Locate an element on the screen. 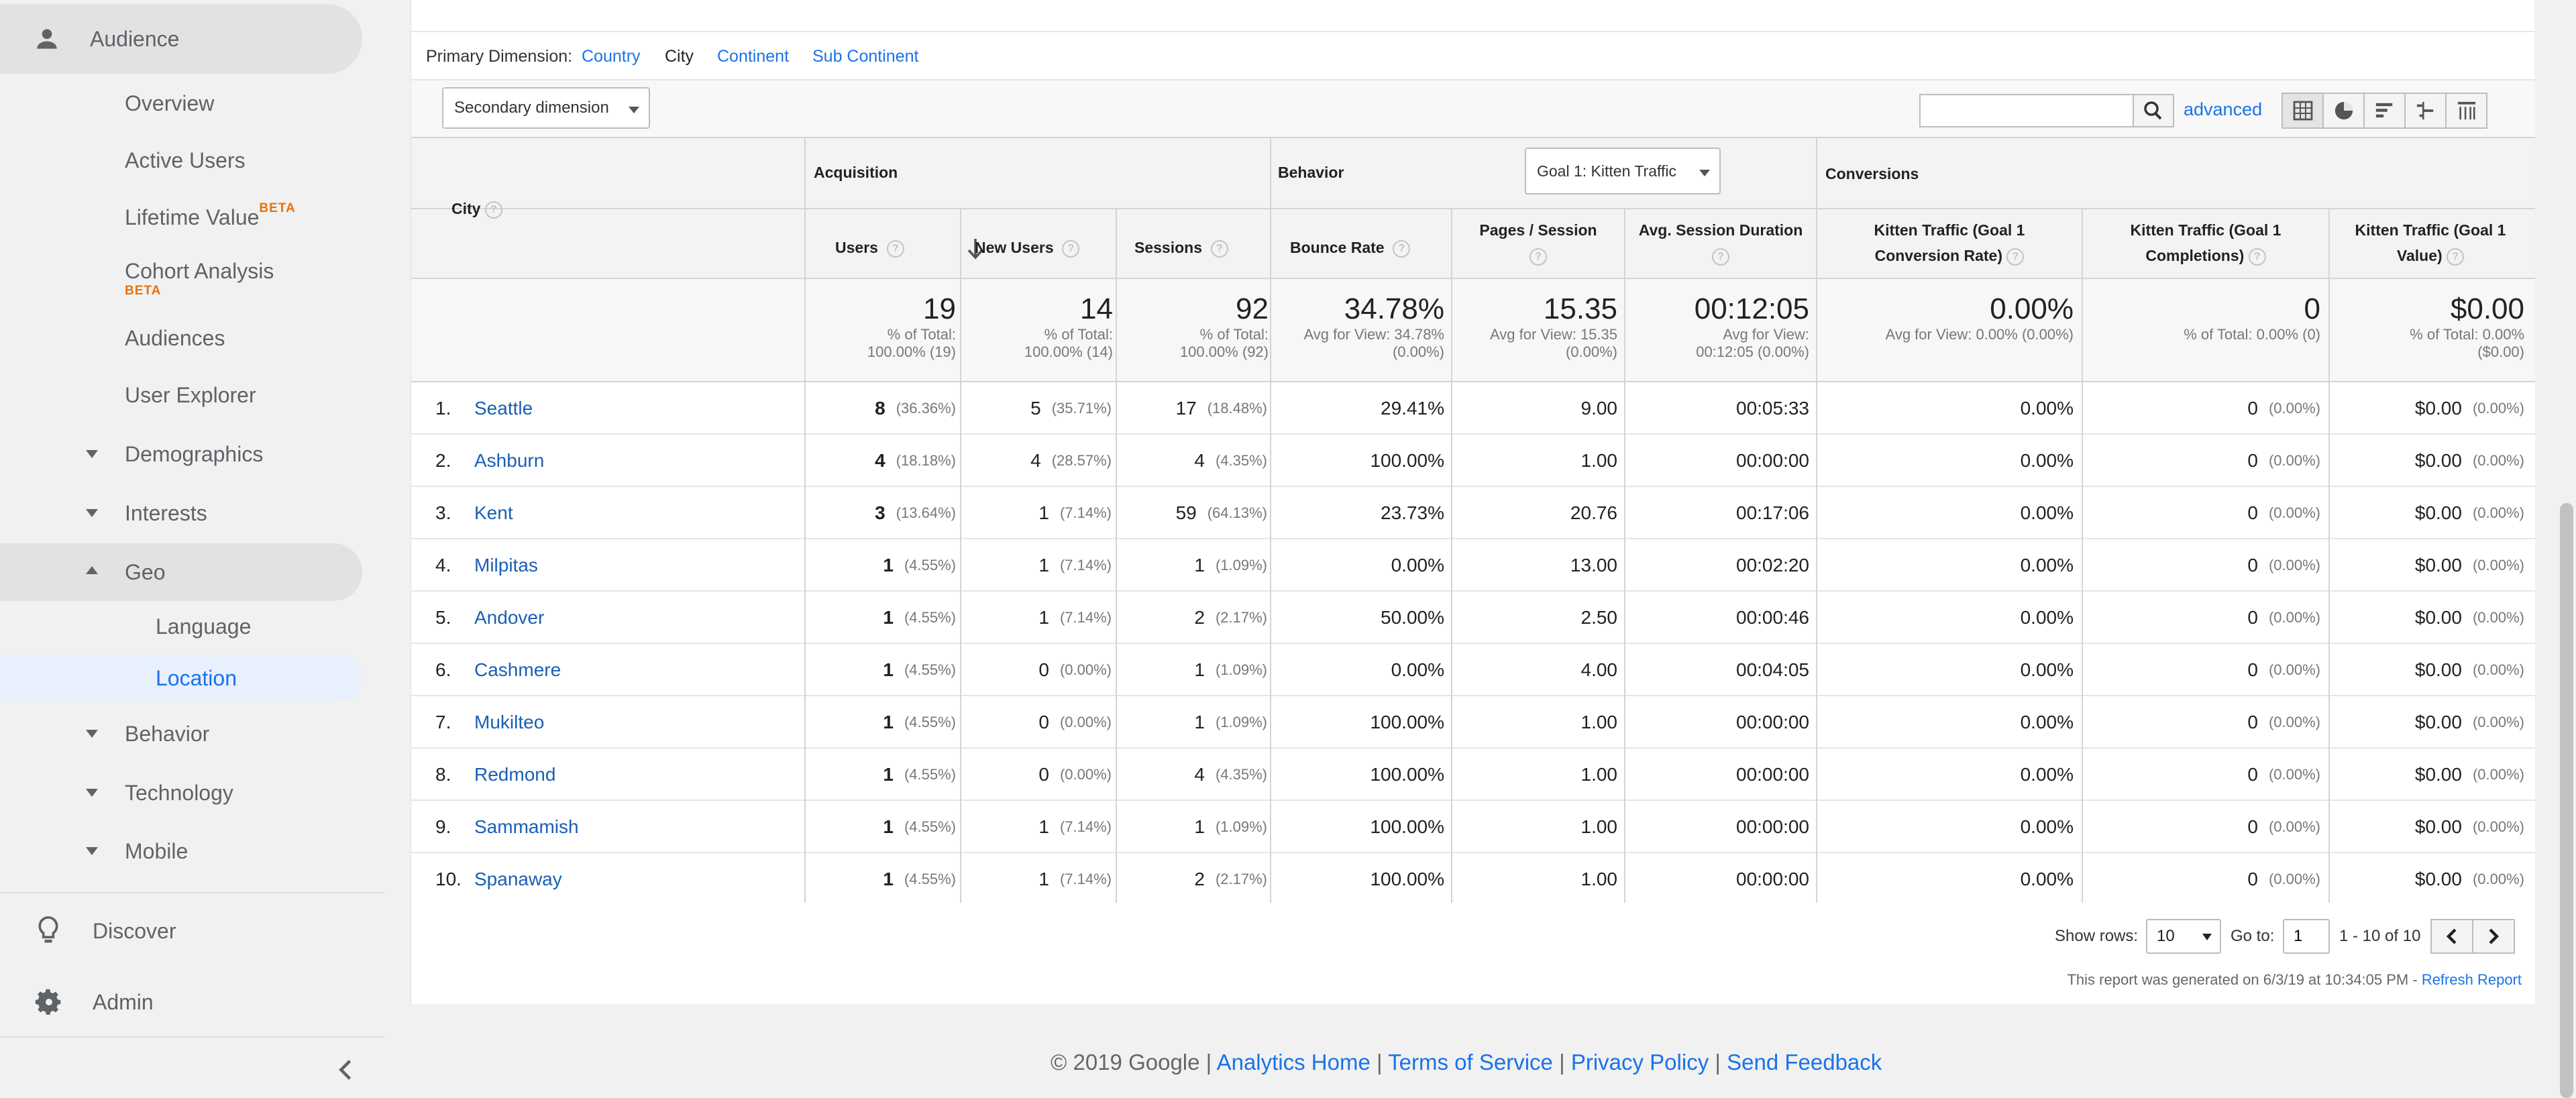  column-header-city: City ? is located at coordinates (476, 208).